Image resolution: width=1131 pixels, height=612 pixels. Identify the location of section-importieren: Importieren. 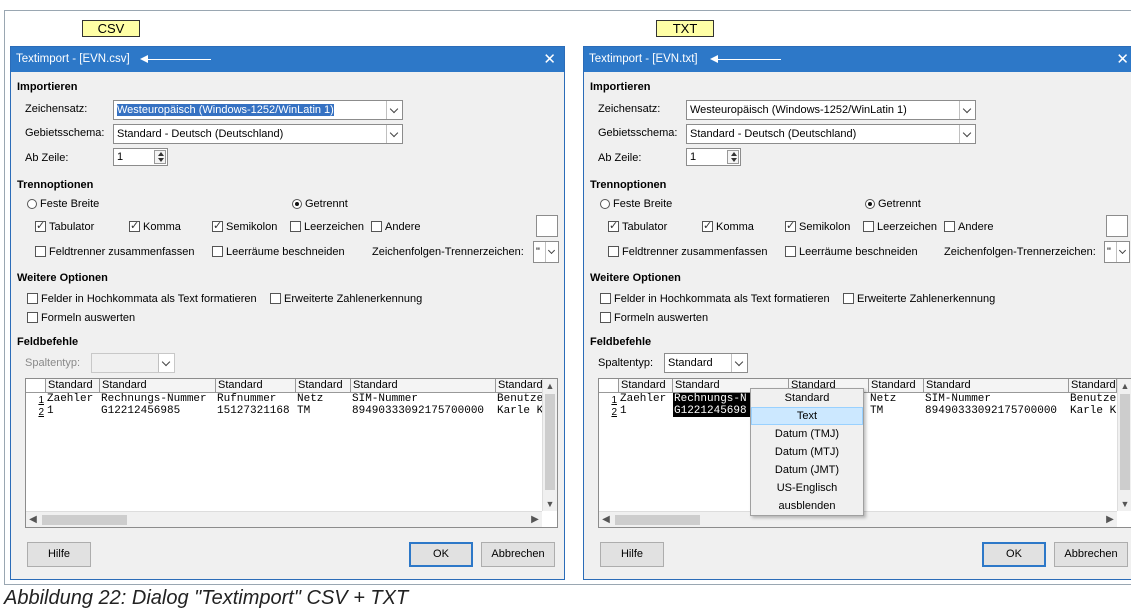
(47, 87).